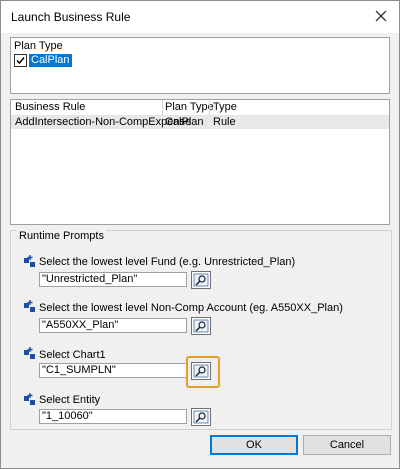  I want to click on plan-type-item-label: CalPlan, so click(50, 60).